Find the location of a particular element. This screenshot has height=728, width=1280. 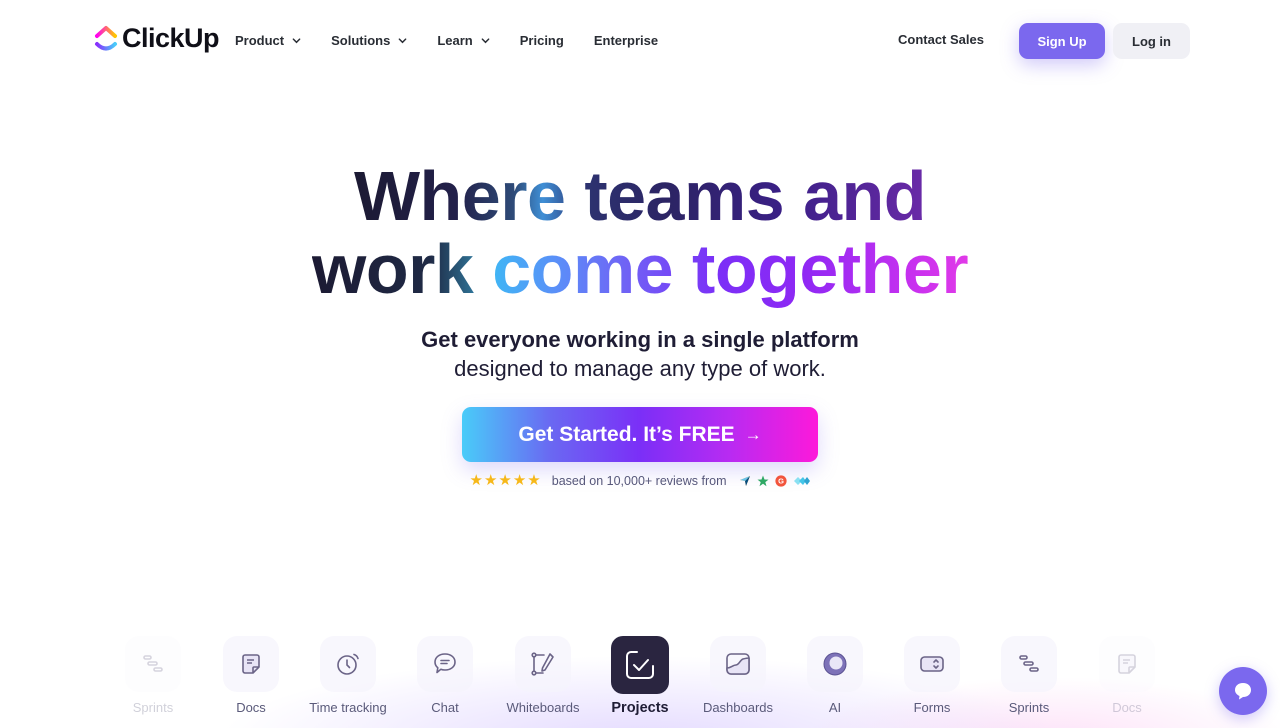

nav-solutions: Solutions is located at coordinates (369, 40).